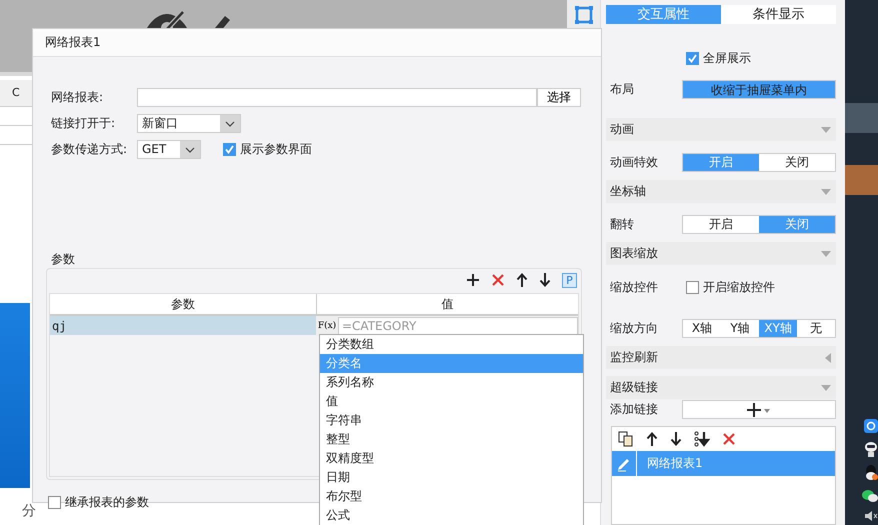 This screenshot has height=525, width=878. Describe the element at coordinates (871, 449) in the screenshot. I see `robot-icon` at that location.